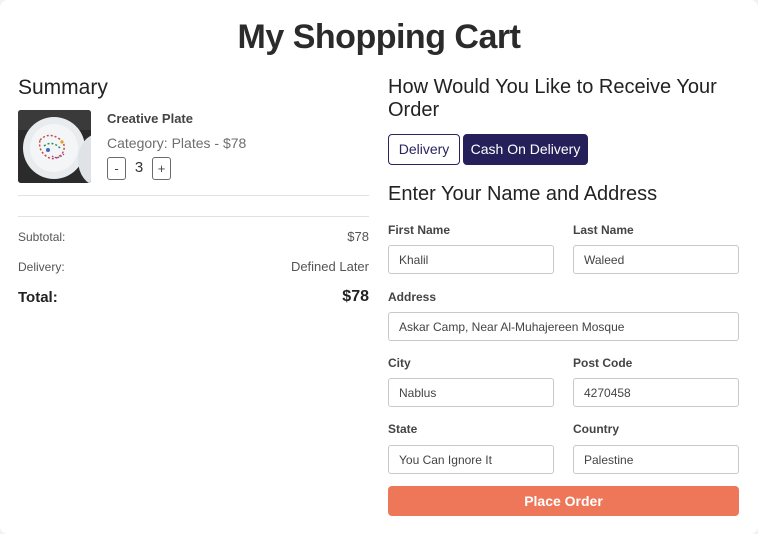  I want to click on place-order-button: Place Order, so click(563, 501).